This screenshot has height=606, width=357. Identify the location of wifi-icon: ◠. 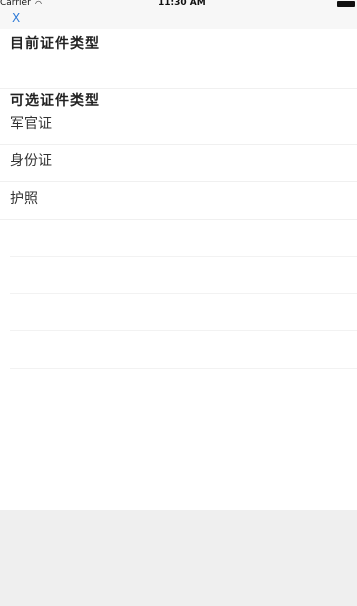
(38, 4).